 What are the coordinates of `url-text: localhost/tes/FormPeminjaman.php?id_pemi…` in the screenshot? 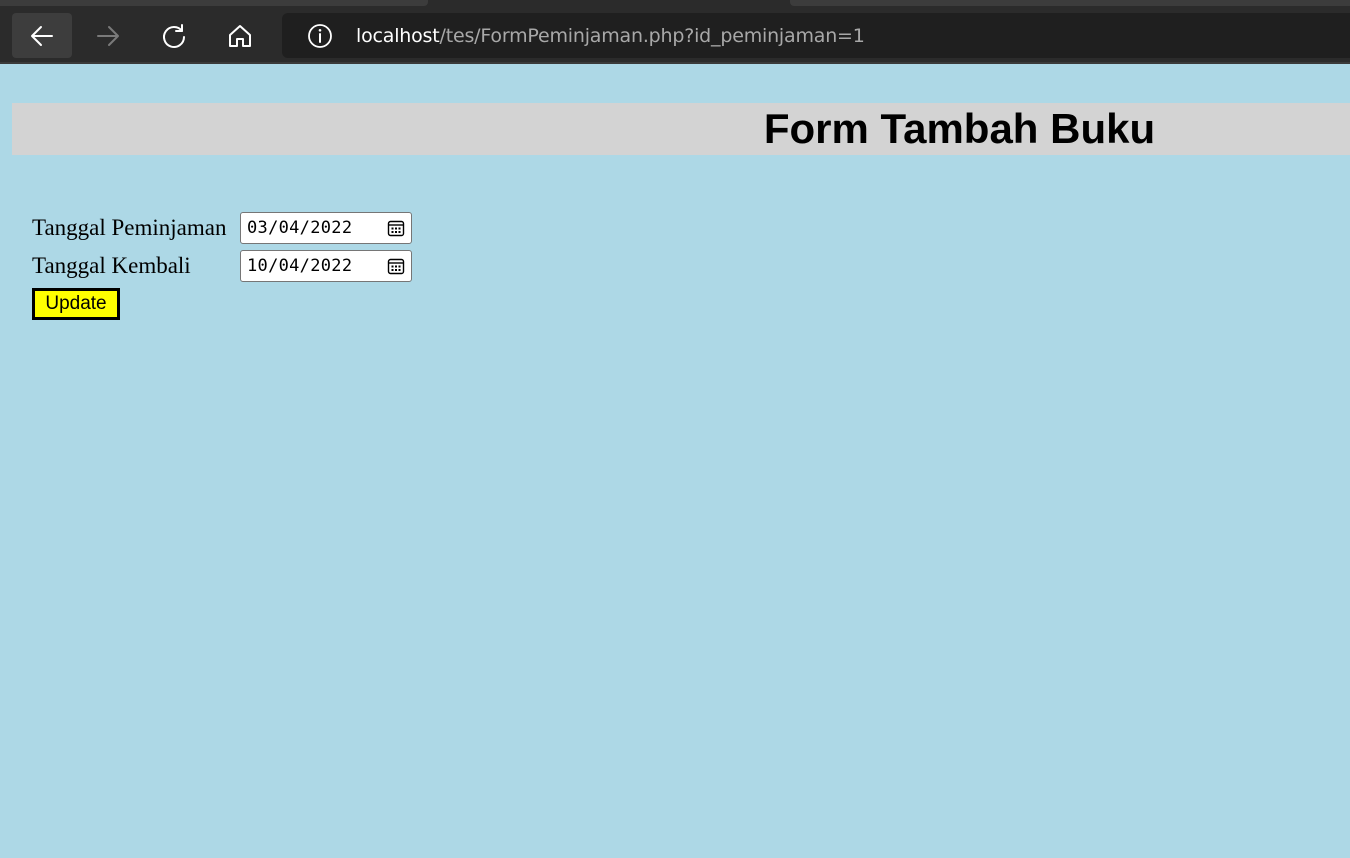 It's located at (610, 36).